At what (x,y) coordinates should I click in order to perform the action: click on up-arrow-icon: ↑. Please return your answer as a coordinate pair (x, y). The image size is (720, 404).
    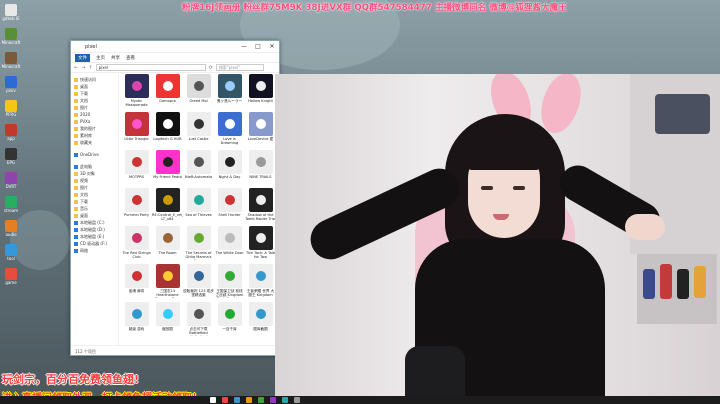
    Looking at the image, I should click on (90, 68).